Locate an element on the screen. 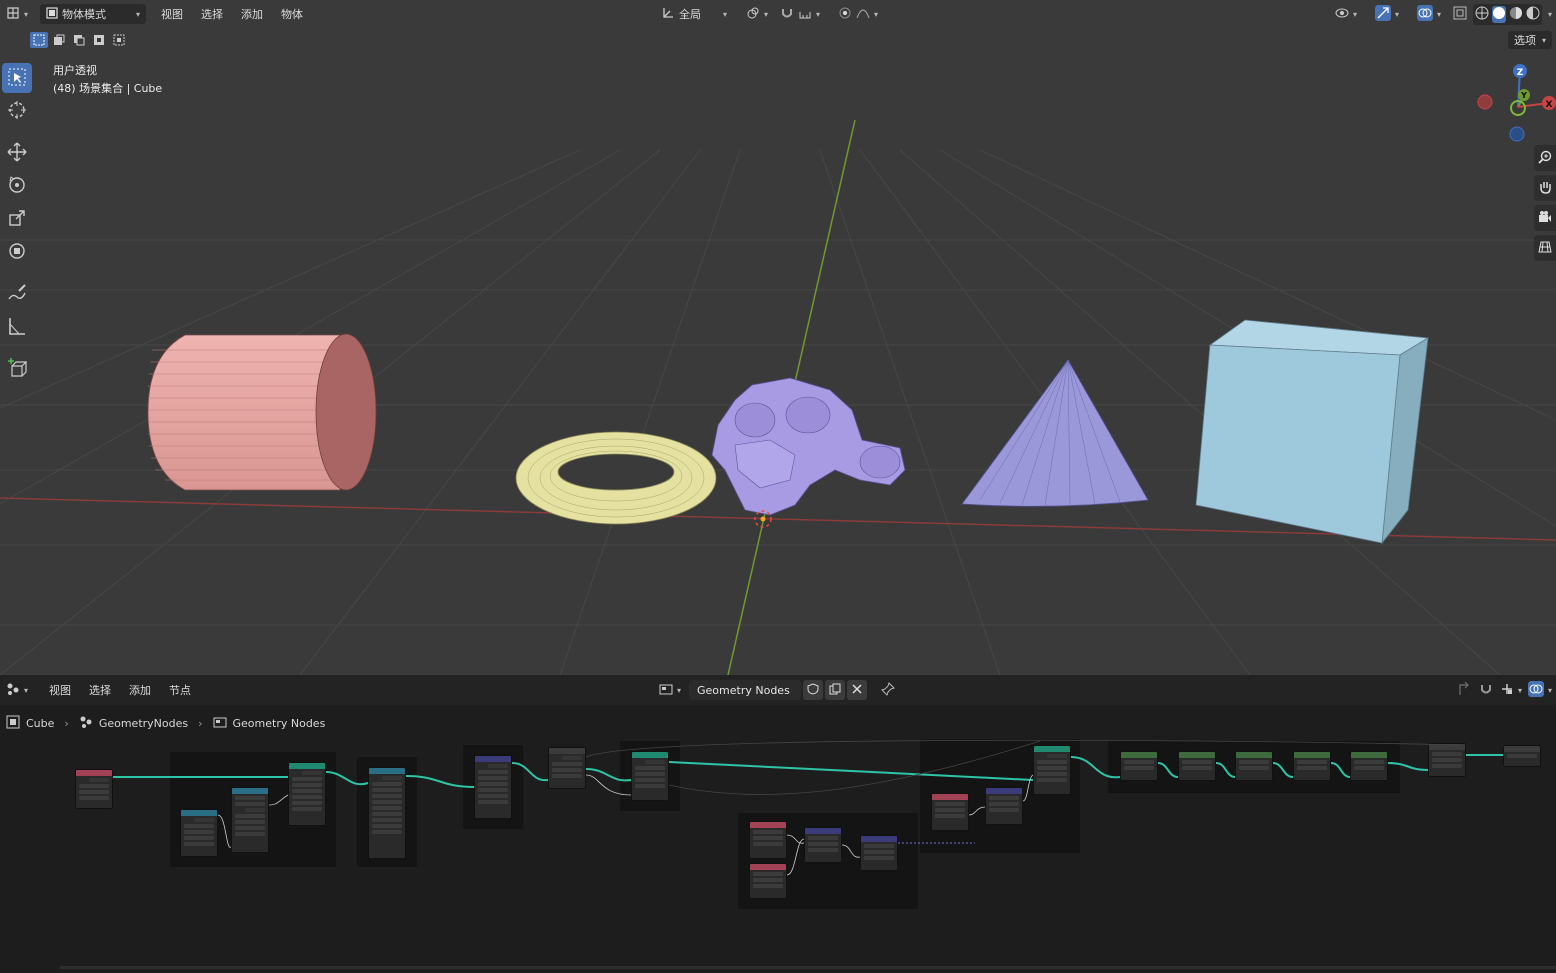  node-menu-bar: 视图 选择 添加 节点 is located at coordinates (120, 690).